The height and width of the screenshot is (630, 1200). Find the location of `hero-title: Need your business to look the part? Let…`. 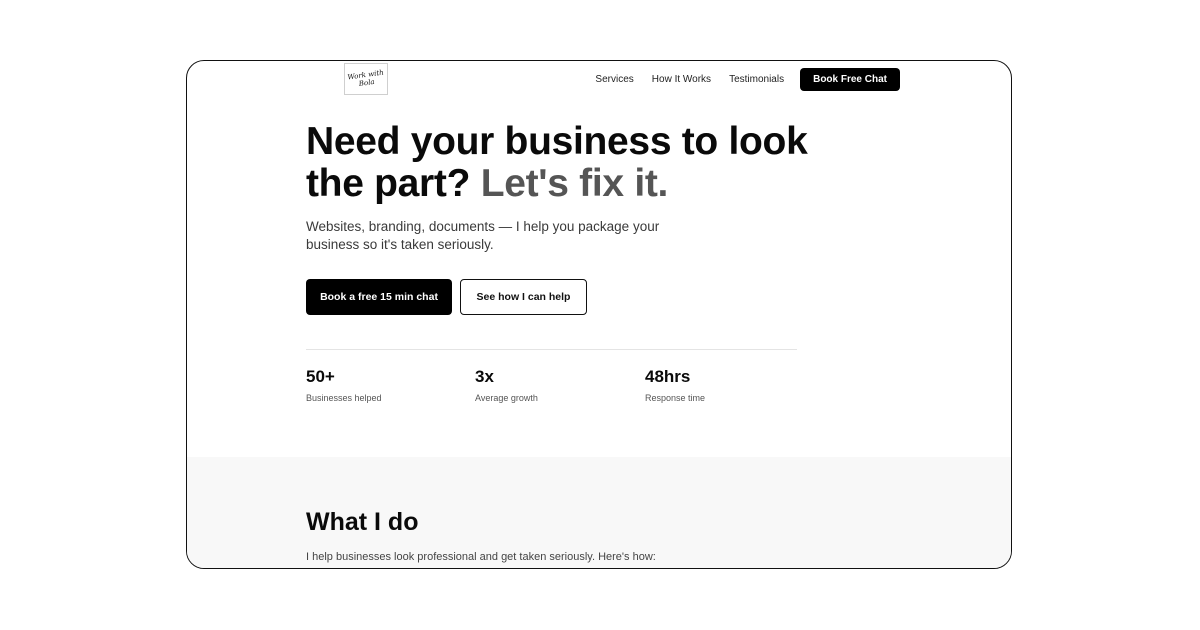

hero-title: Need your business to look the part? Let… is located at coordinates (586, 163).